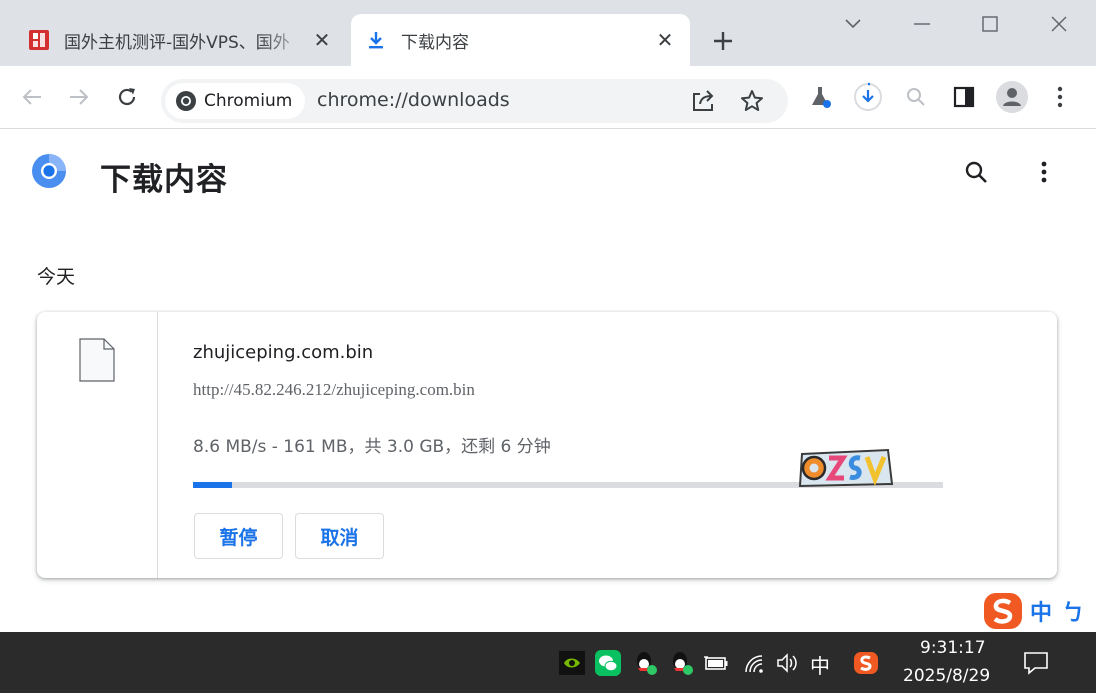 The image size is (1096, 693). What do you see at coordinates (990, 24) in the screenshot?
I see `maximize-icon` at bounding box center [990, 24].